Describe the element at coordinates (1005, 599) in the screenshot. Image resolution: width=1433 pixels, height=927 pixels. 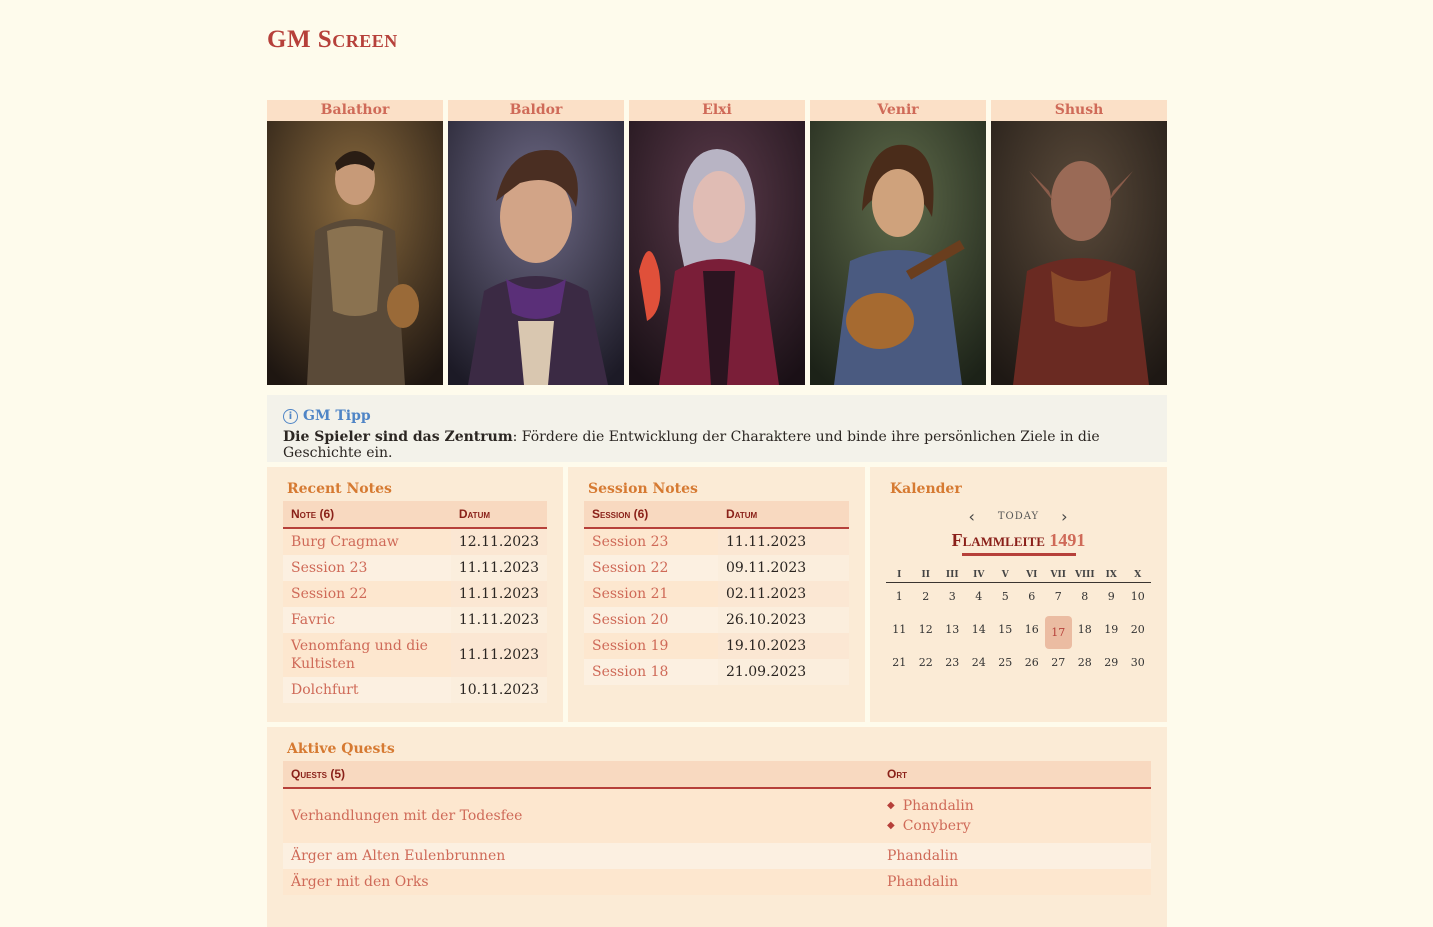
I see `calendar-day: 5` at that location.